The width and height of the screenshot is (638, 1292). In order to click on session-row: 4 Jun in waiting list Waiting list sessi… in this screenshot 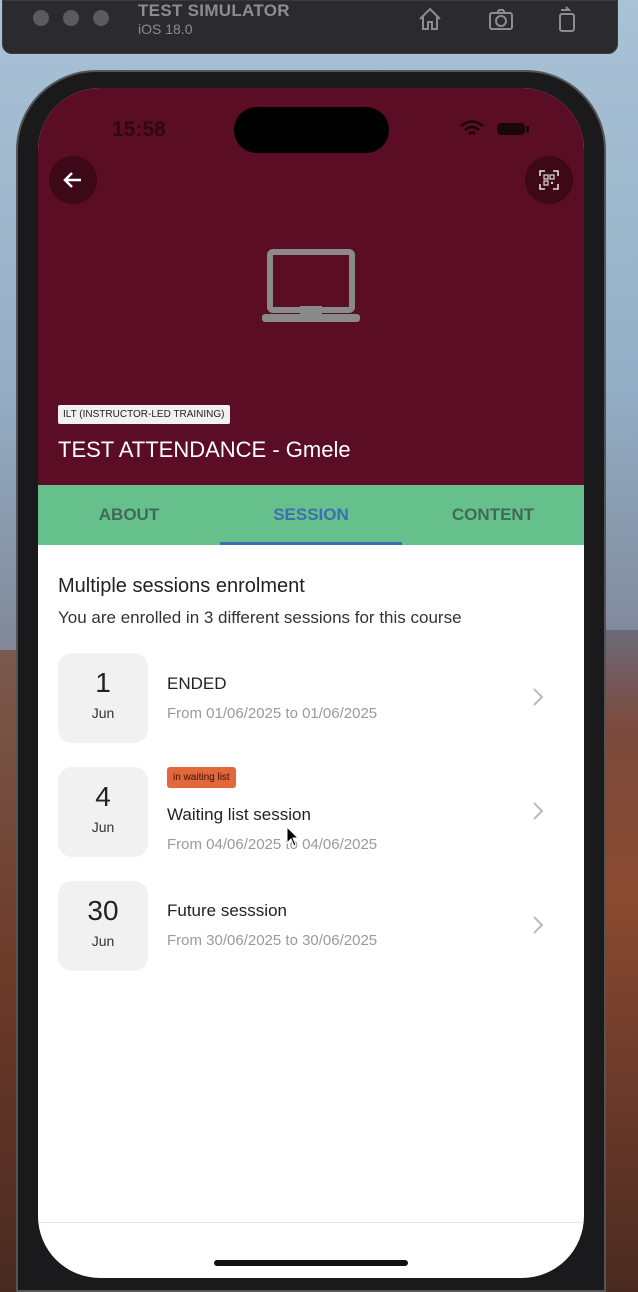, I will do `click(311, 812)`.